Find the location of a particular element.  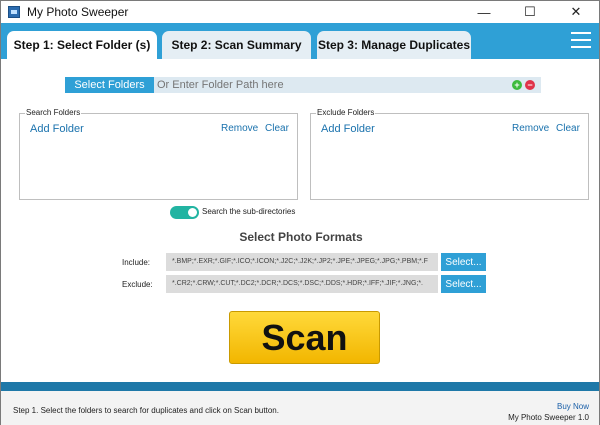

subdirectories-toggle is located at coordinates (184, 212).